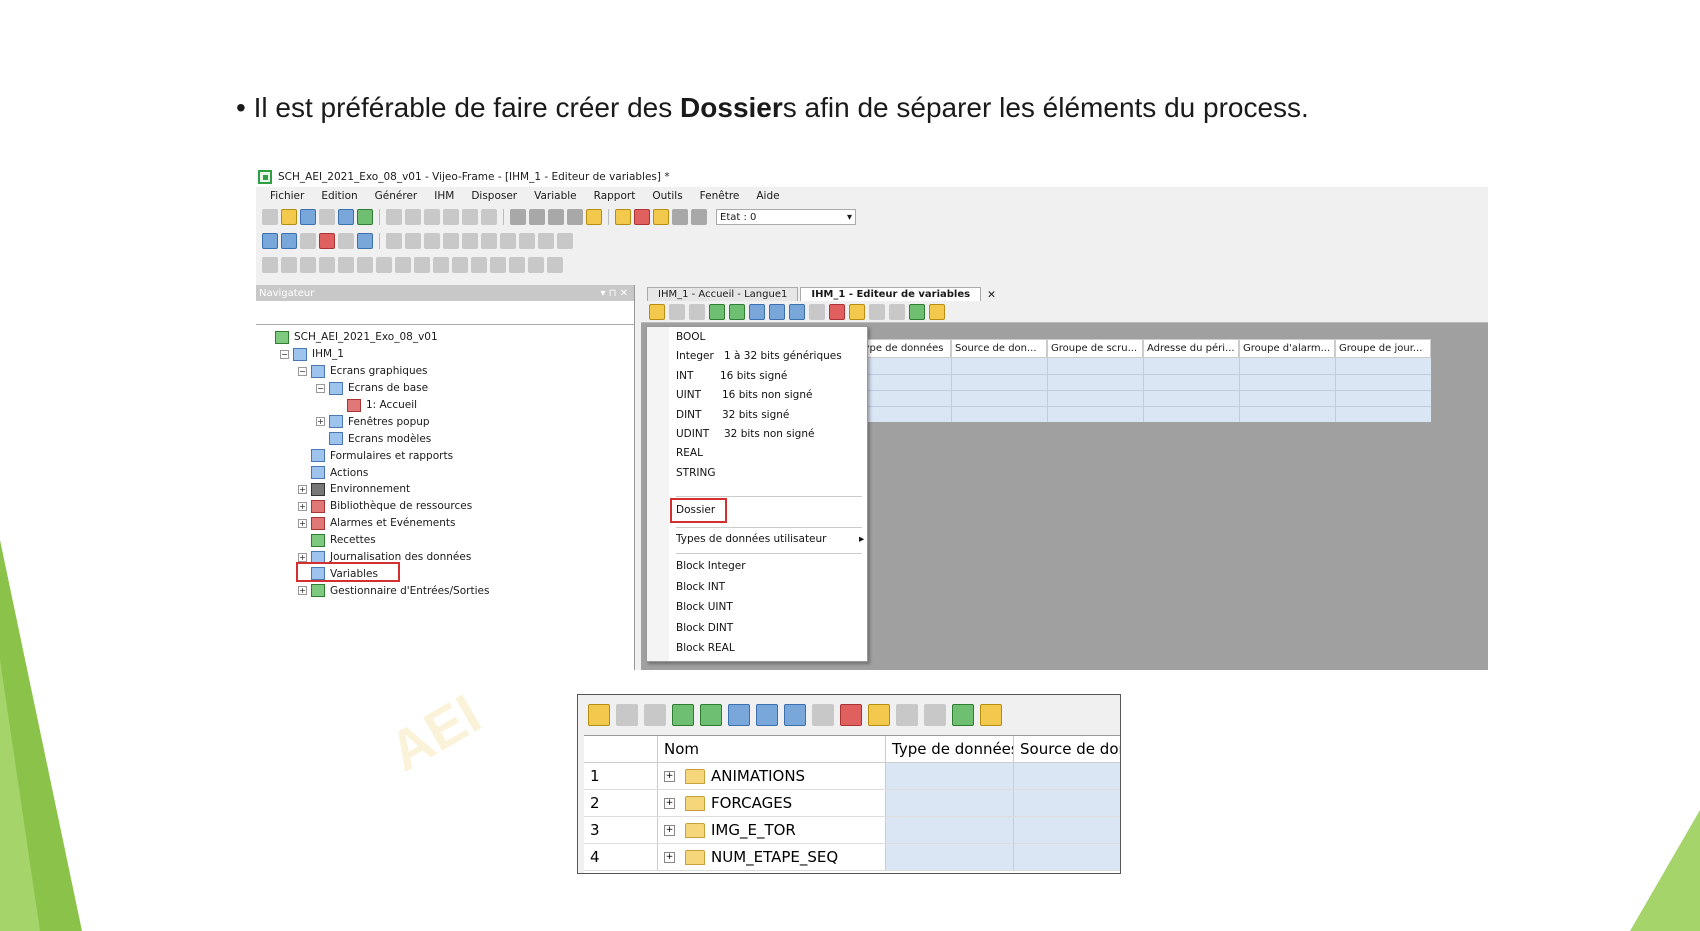 The height and width of the screenshot is (931, 1700). Describe the element at coordinates (857, 311) in the screenshot. I see `font-icon` at that location.